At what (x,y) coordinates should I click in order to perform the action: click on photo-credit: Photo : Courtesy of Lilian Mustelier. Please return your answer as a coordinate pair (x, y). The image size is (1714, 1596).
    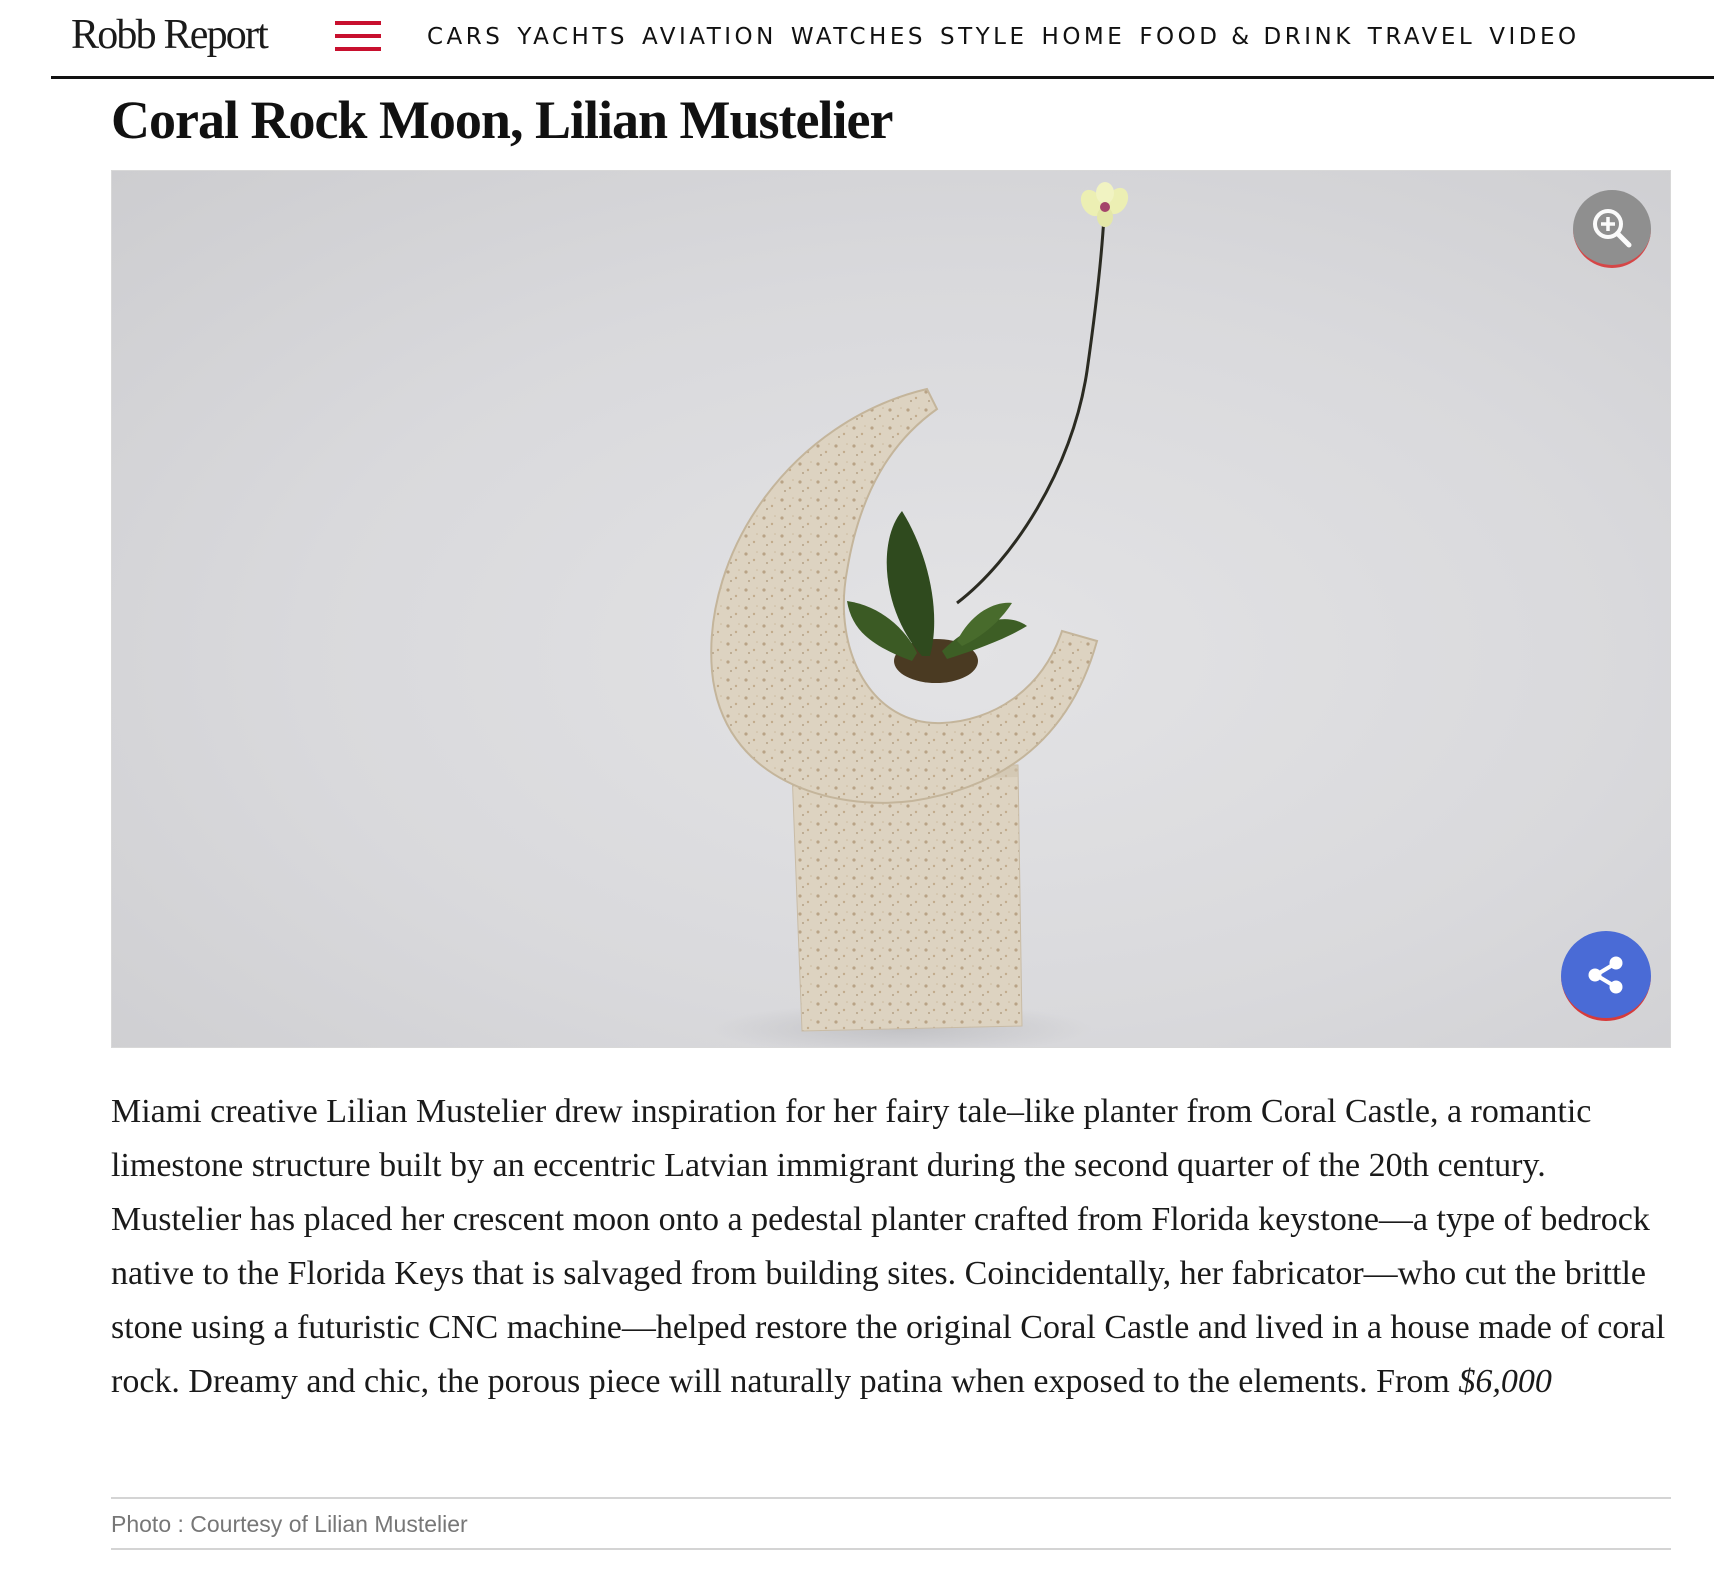
    Looking at the image, I should click on (289, 1524).